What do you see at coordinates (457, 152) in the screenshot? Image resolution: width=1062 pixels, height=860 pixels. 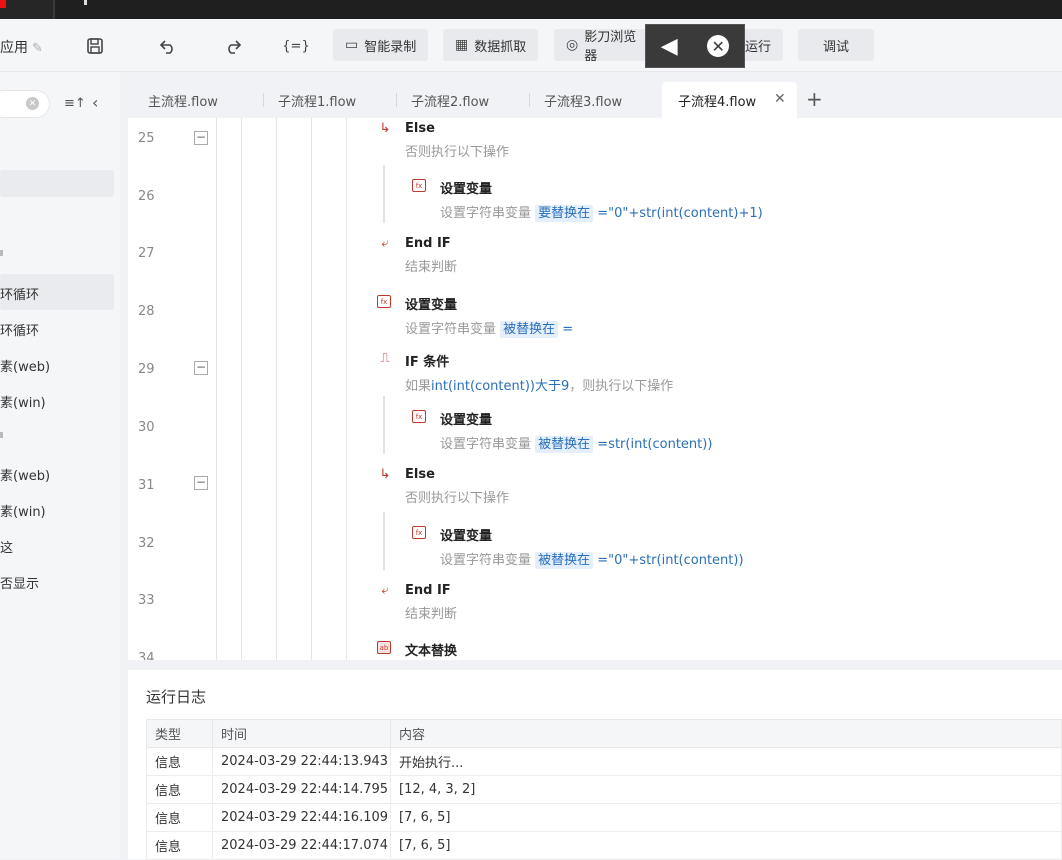 I see `step-description: 否则执行以下操作` at bounding box center [457, 152].